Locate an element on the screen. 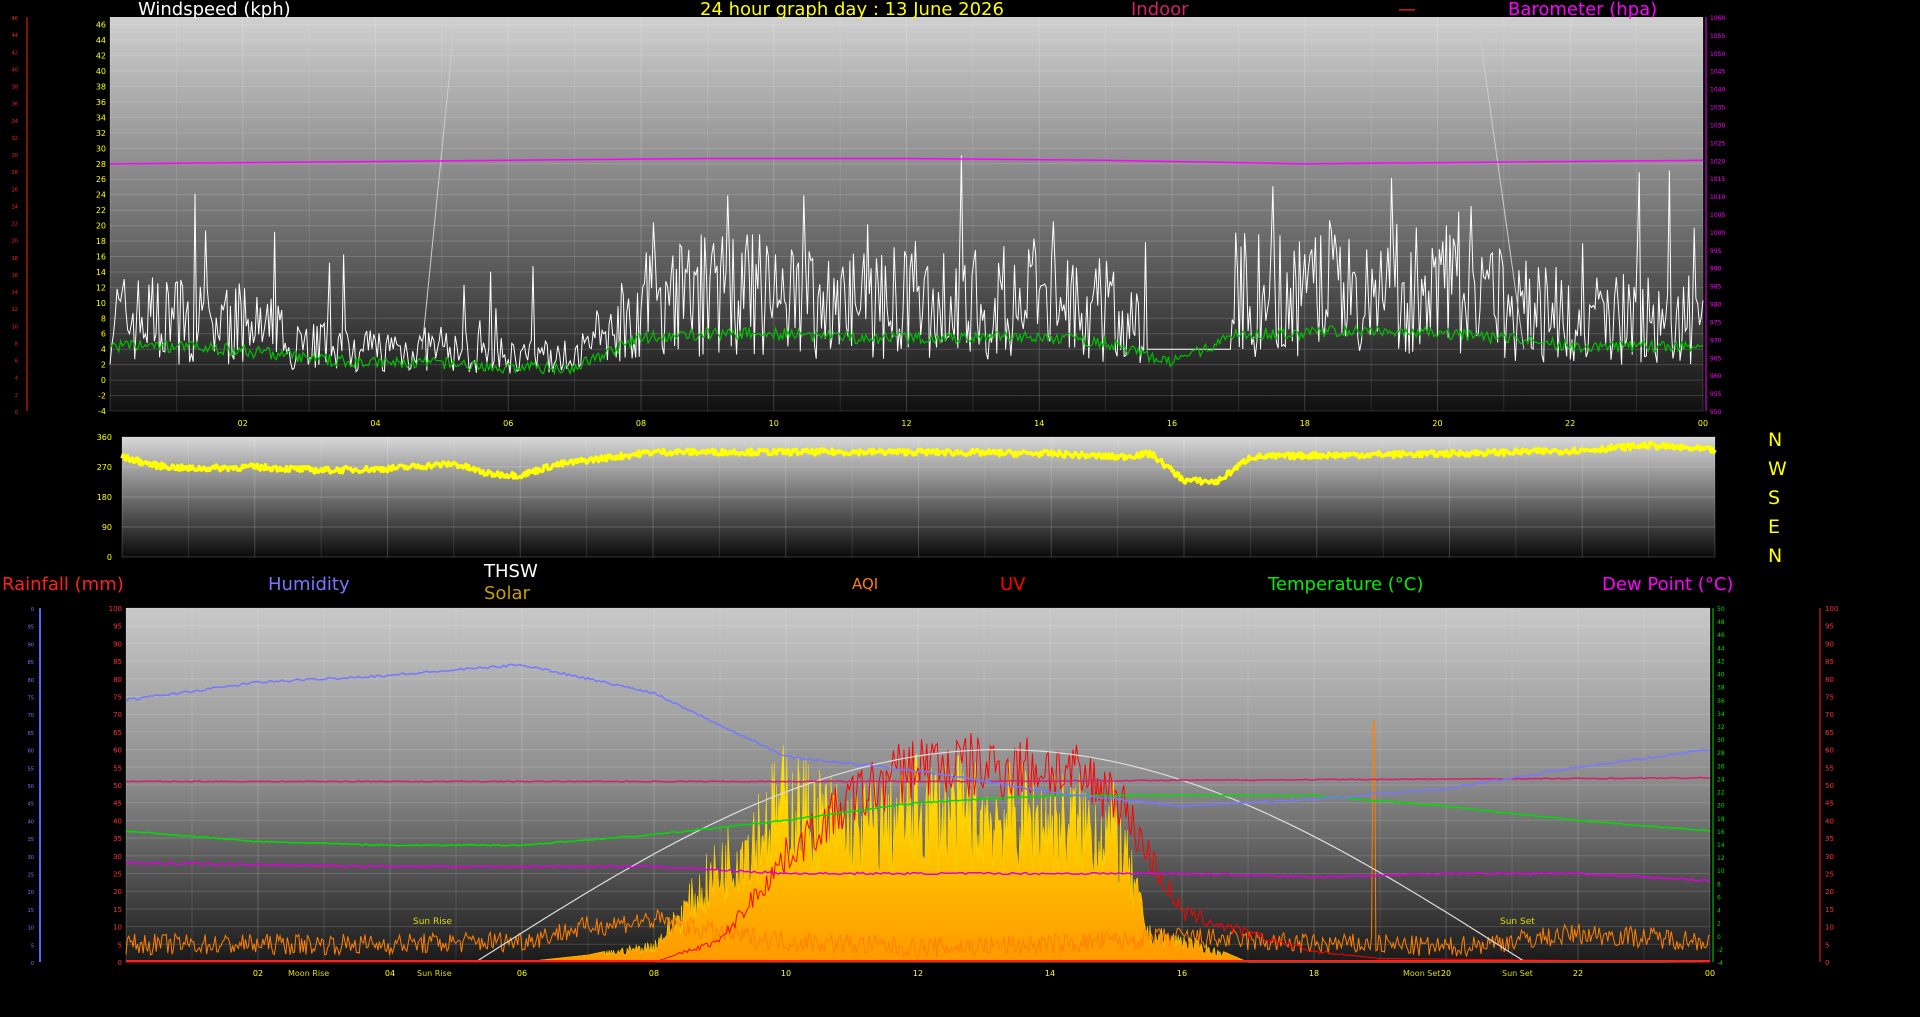  env-far-right-tick-label: 55 is located at coordinates (1829, 768).